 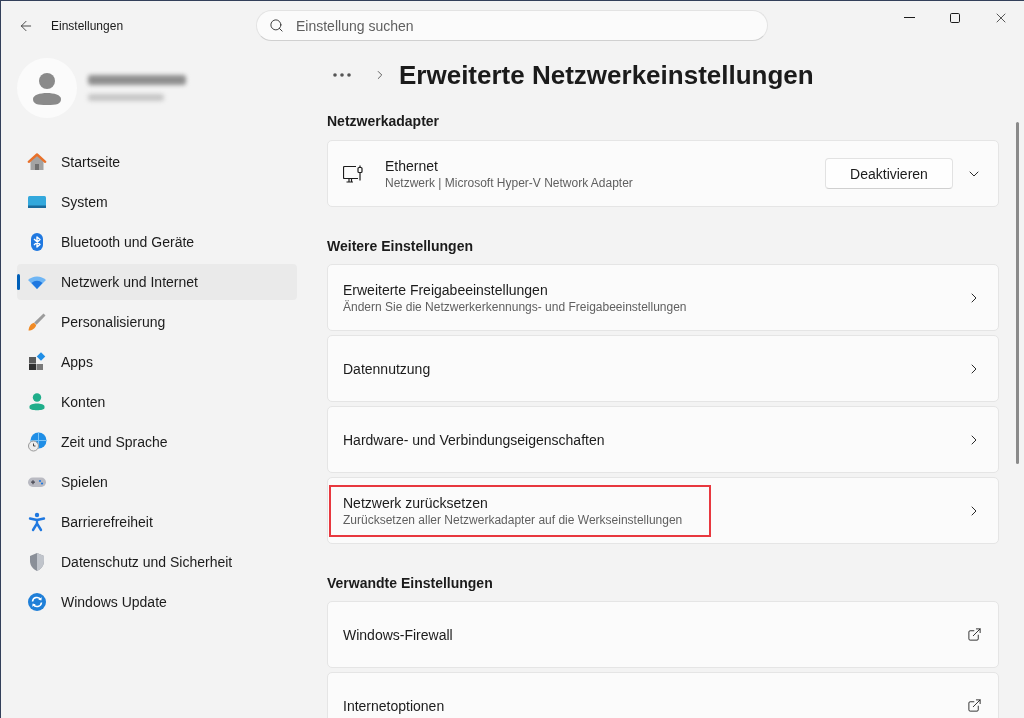 I want to click on sync-arrows-icon, so click(x=37, y=602).